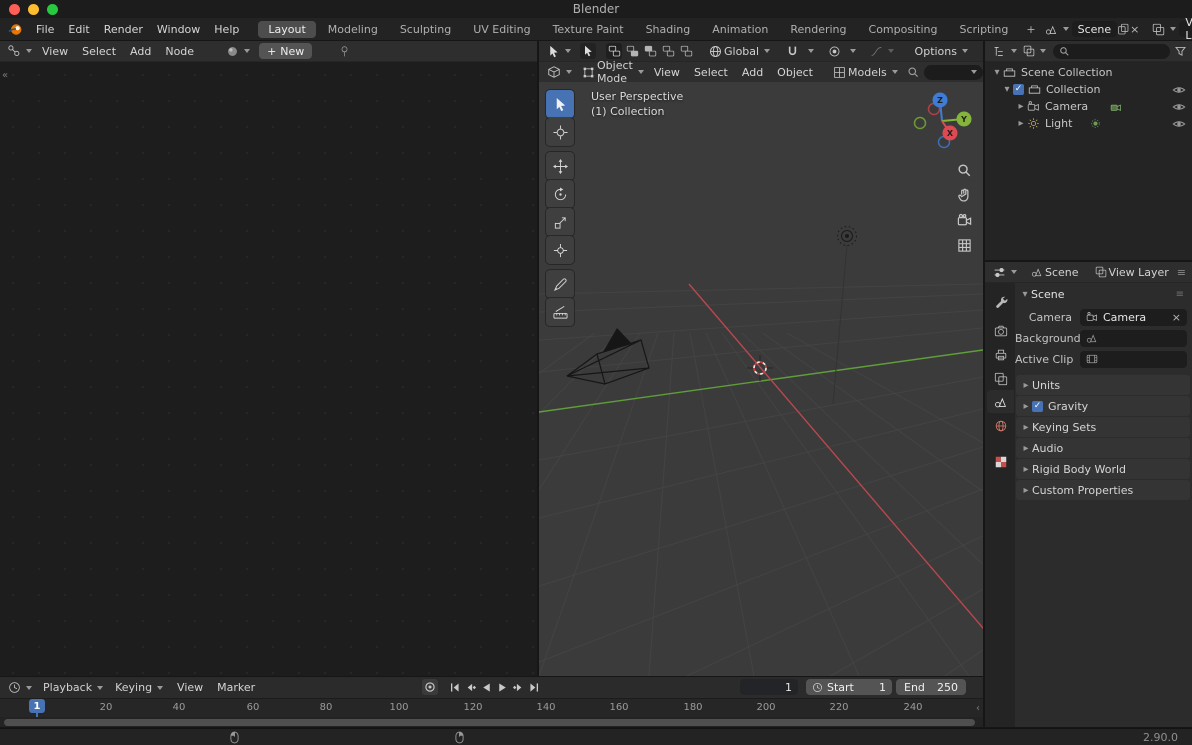 Image resolution: width=1192 pixels, height=745 pixels. Describe the element at coordinates (178, 29) in the screenshot. I see `menu-window: Window` at that location.